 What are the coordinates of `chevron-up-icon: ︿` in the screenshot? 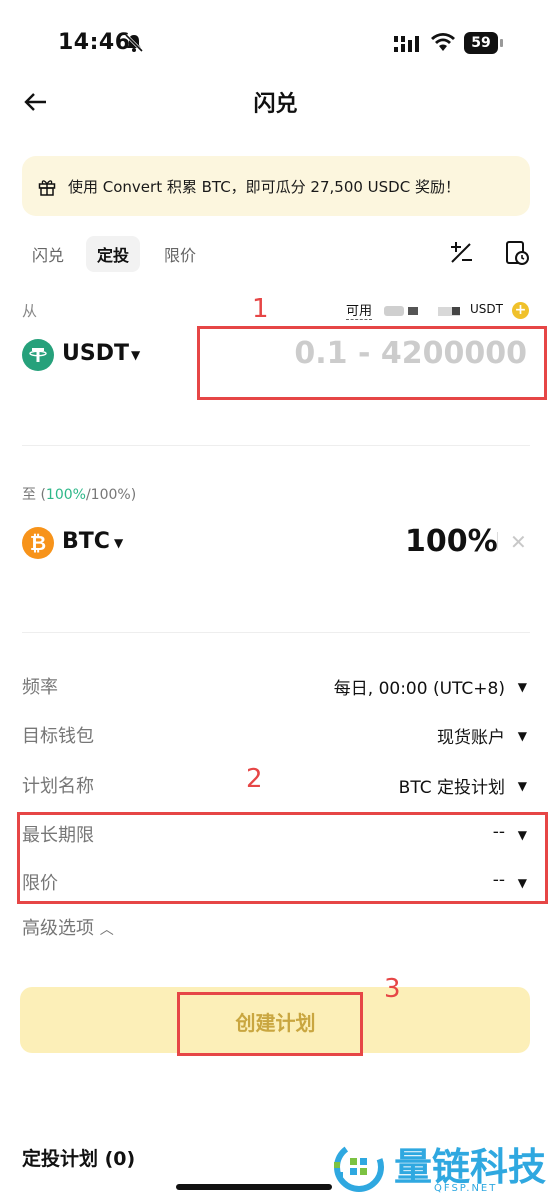 It's located at (106, 930).